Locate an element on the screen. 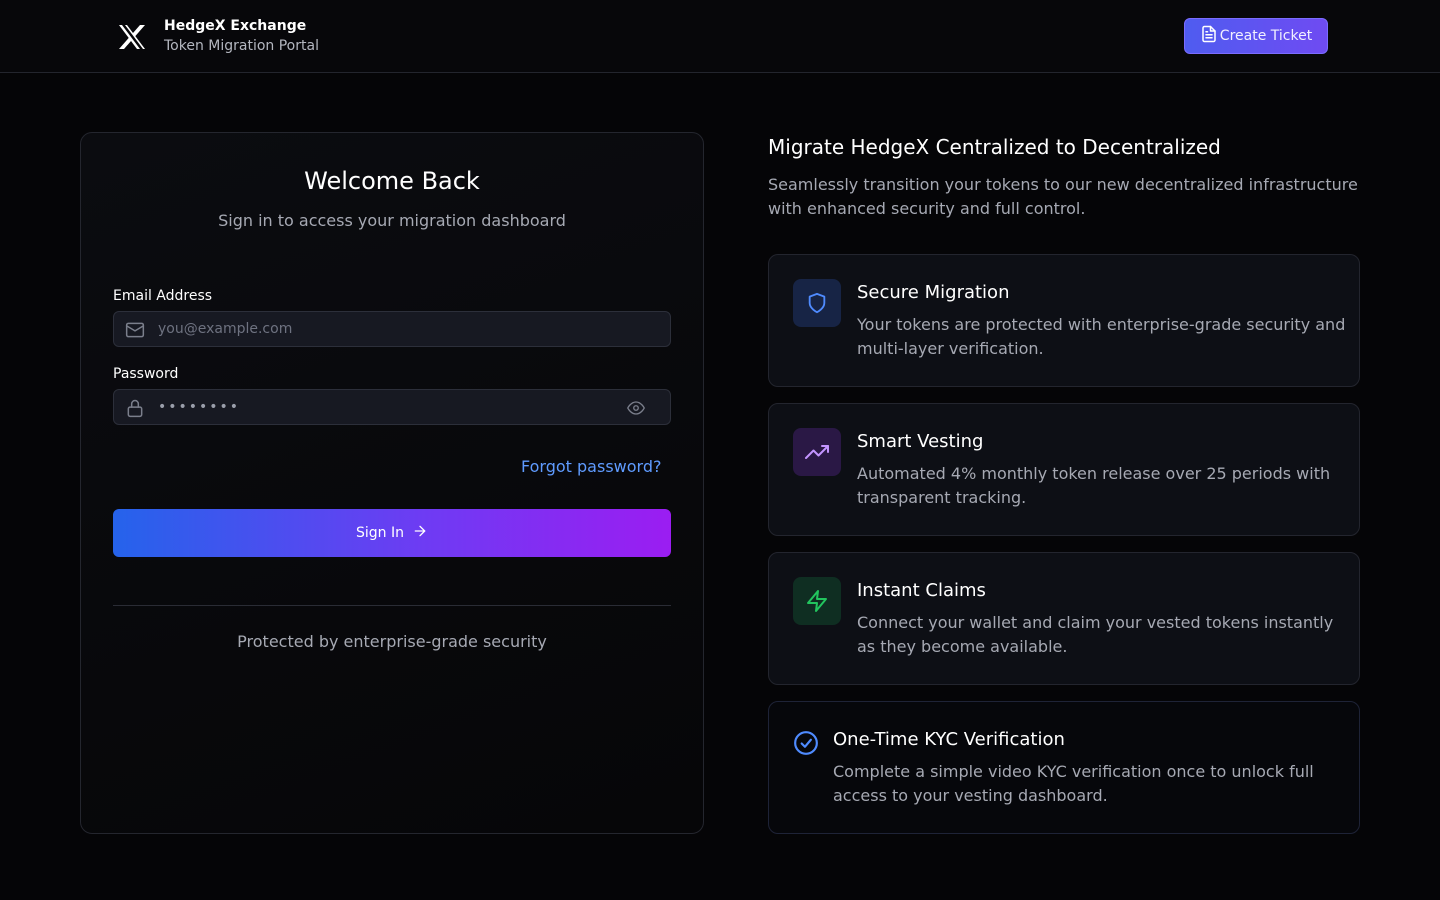 The height and width of the screenshot is (900, 1440). sign-in-button: Sign In is located at coordinates (392, 533).